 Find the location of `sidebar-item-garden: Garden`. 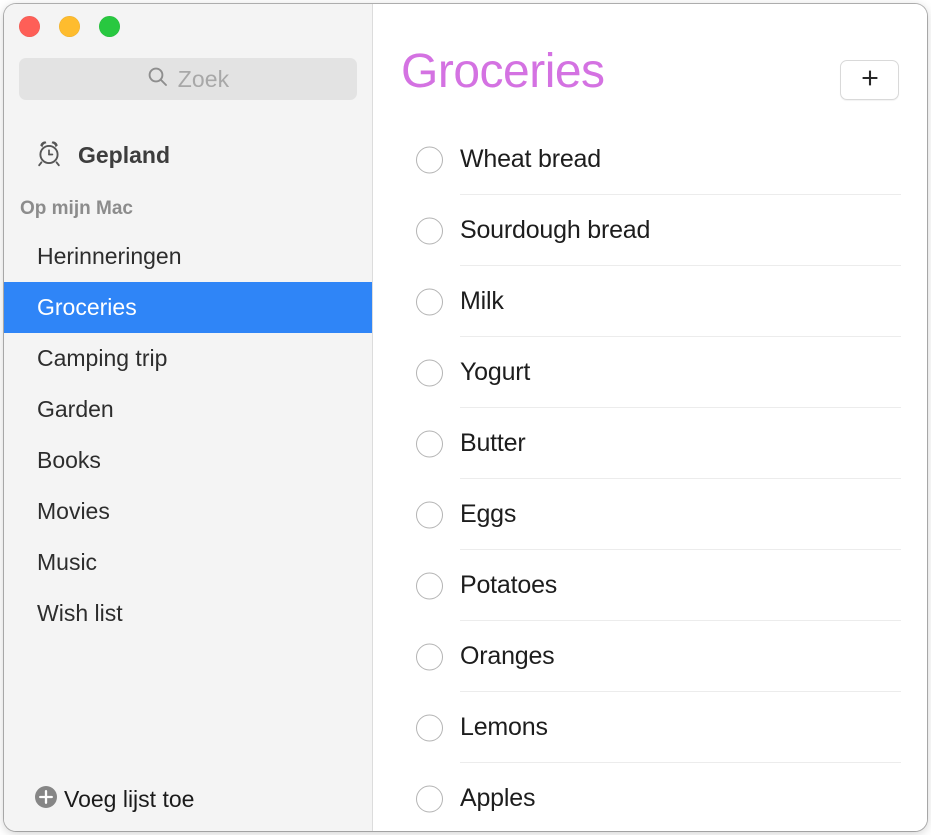

sidebar-item-garden: Garden is located at coordinates (188, 409).